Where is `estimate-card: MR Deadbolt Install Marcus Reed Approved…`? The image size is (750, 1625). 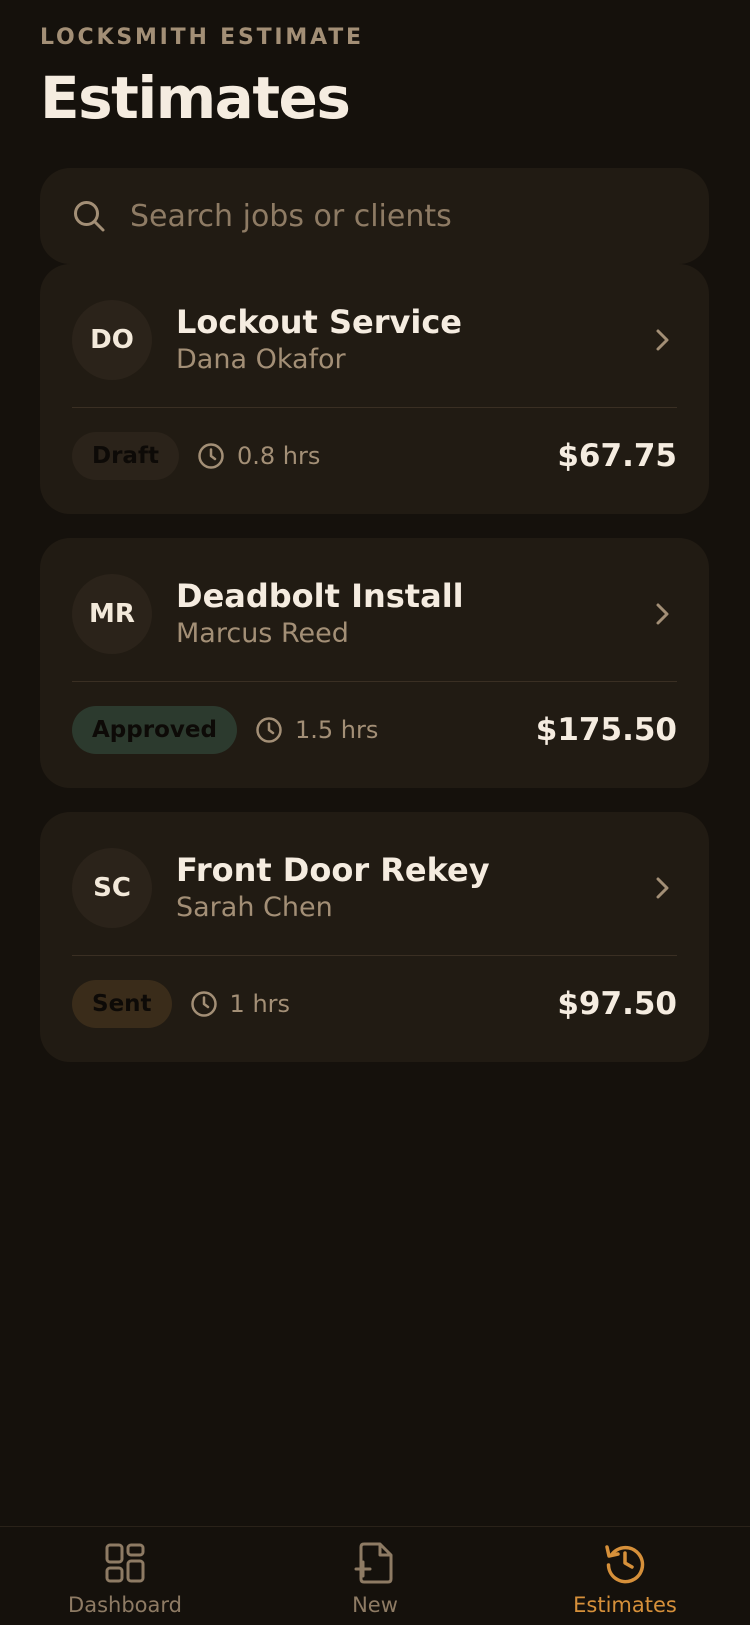
estimate-card: MR Deadbolt Install Marcus Reed Approved… is located at coordinates (374, 663).